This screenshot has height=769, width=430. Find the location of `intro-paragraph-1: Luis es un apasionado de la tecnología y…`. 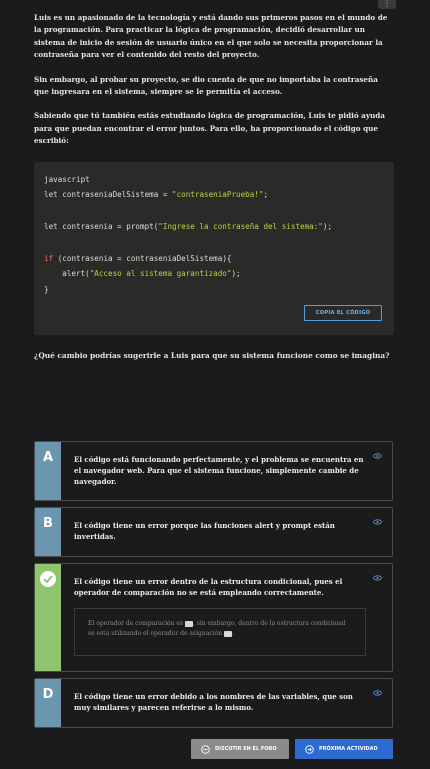

intro-paragraph-1: Luis es un apasionado de la tecnología y… is located at coordinates (211, 36).